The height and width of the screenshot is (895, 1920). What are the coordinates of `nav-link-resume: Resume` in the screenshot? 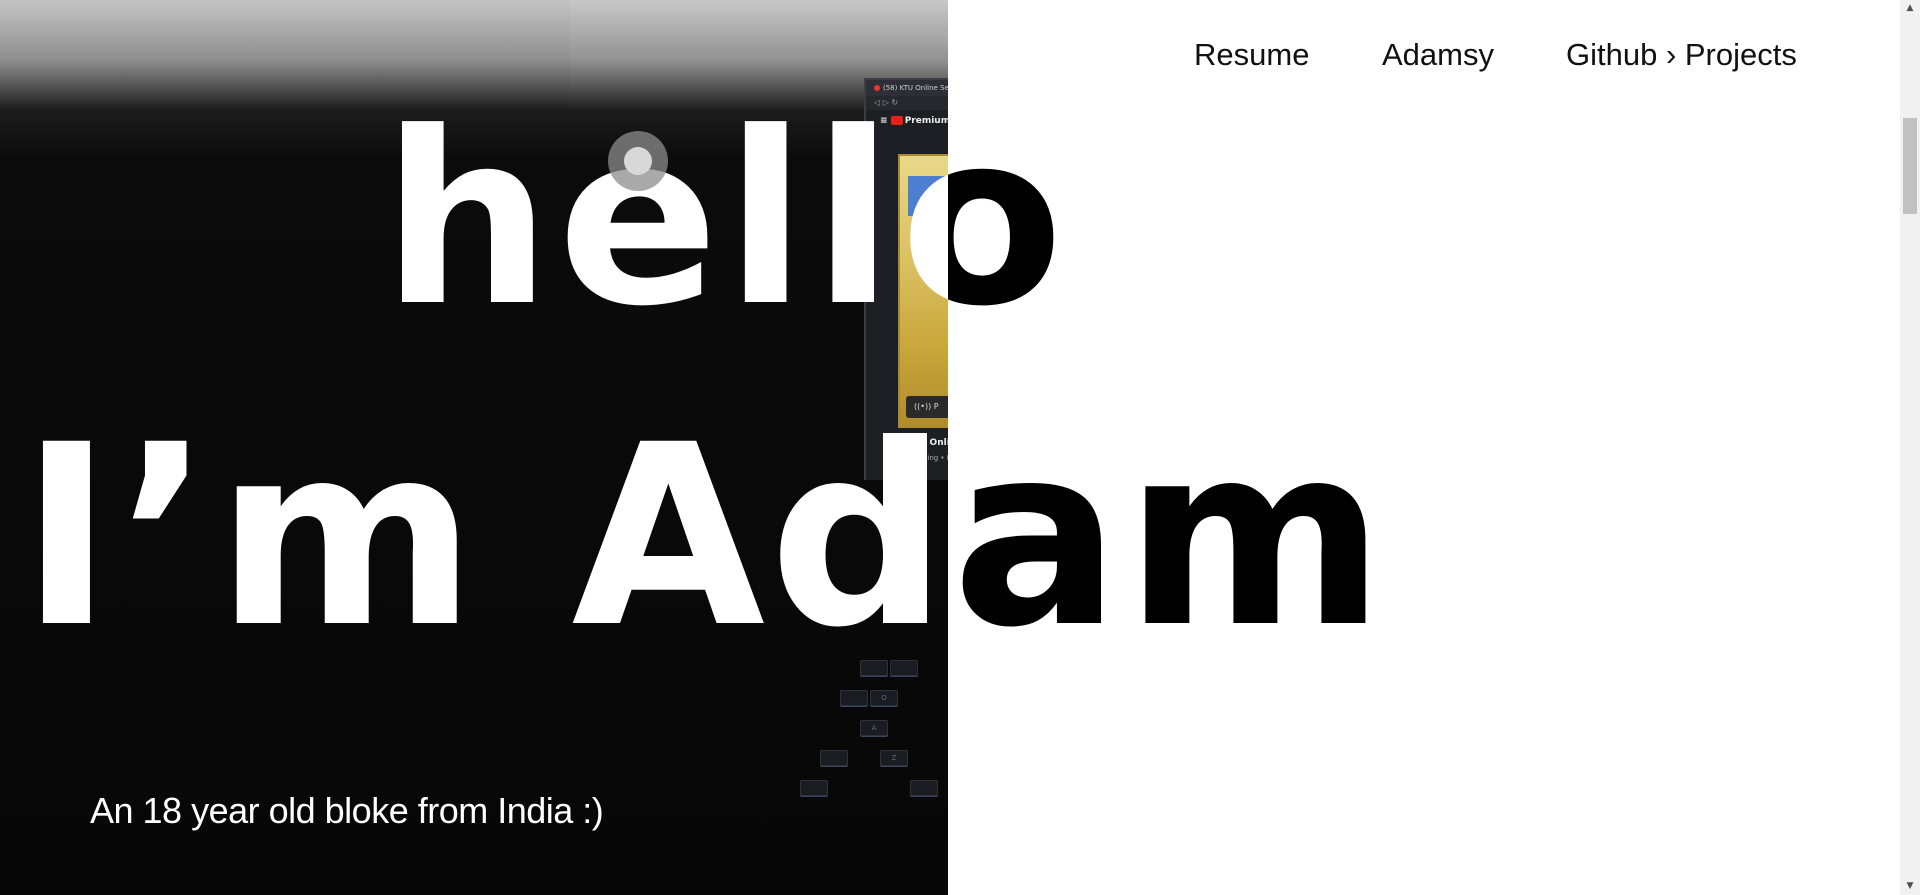 It's located at (1251, 55).